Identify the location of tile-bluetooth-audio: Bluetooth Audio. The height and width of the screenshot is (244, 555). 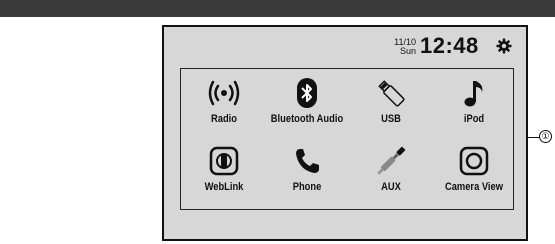
(307, 107).